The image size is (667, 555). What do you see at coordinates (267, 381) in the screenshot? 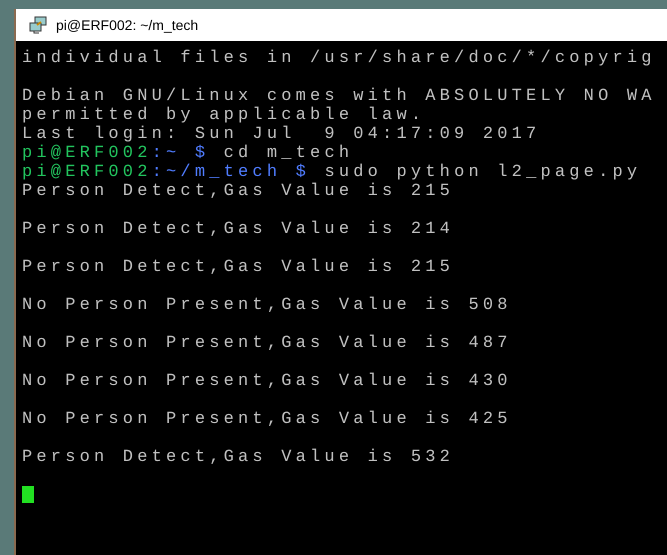
I see `terminal-text: No Person Present,Gas Value is 430` at bounding box center [267, 381].